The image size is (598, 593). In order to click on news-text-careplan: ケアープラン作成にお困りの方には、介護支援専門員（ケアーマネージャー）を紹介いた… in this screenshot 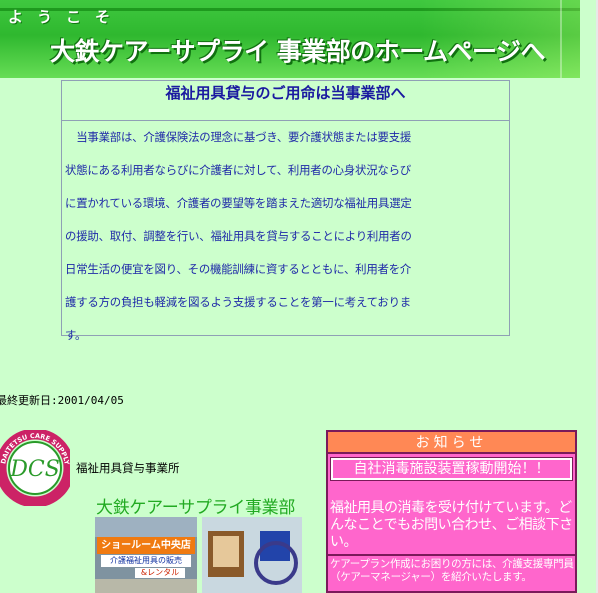, I will do `click(452, 570)`.